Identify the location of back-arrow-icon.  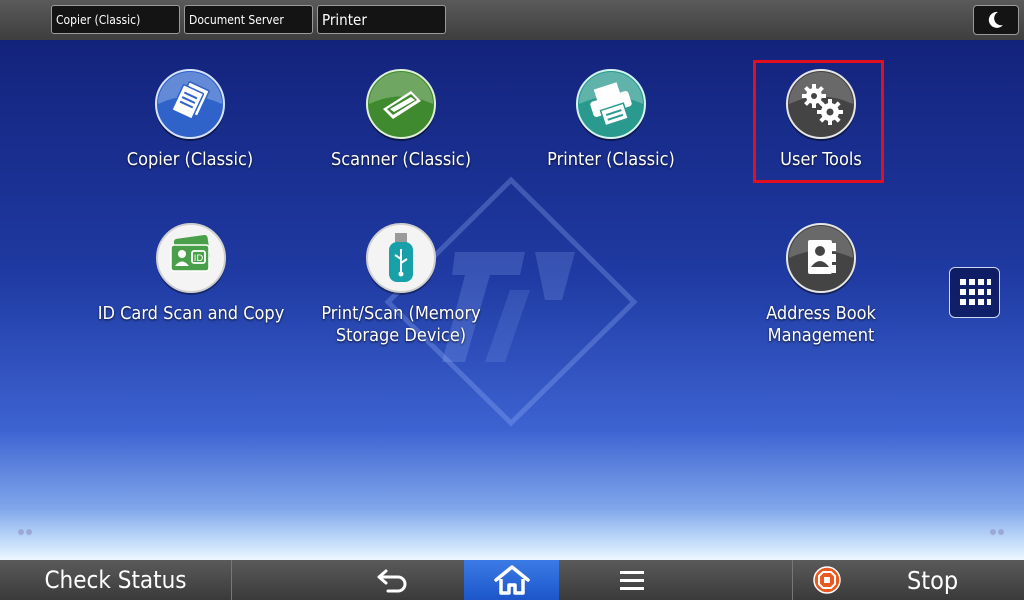
(392, 581).